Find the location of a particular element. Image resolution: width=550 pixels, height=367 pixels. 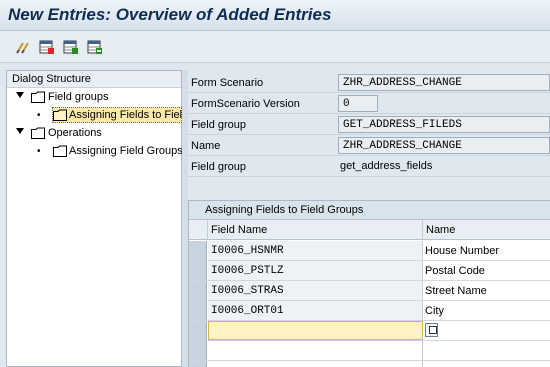

window-title: New Entries: Overview of Added Entries is located at coordinates (170, 14).